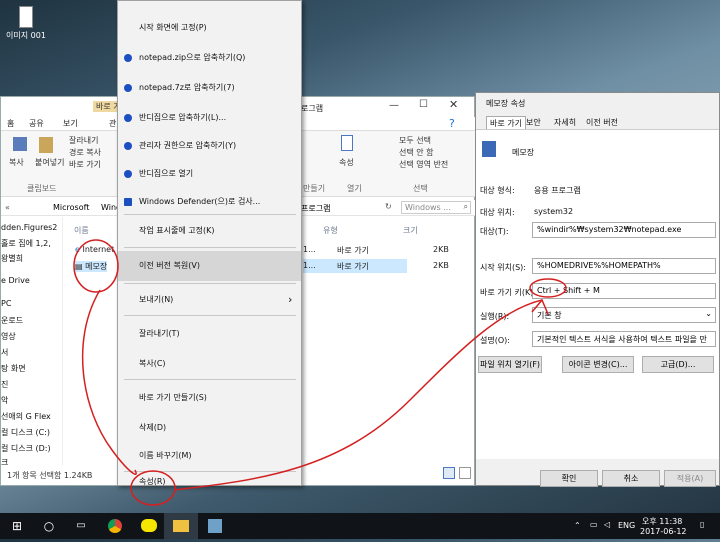 The width and height of the screenshot is (720, 542). I want to click on chrome-icon, so click(115, 526).